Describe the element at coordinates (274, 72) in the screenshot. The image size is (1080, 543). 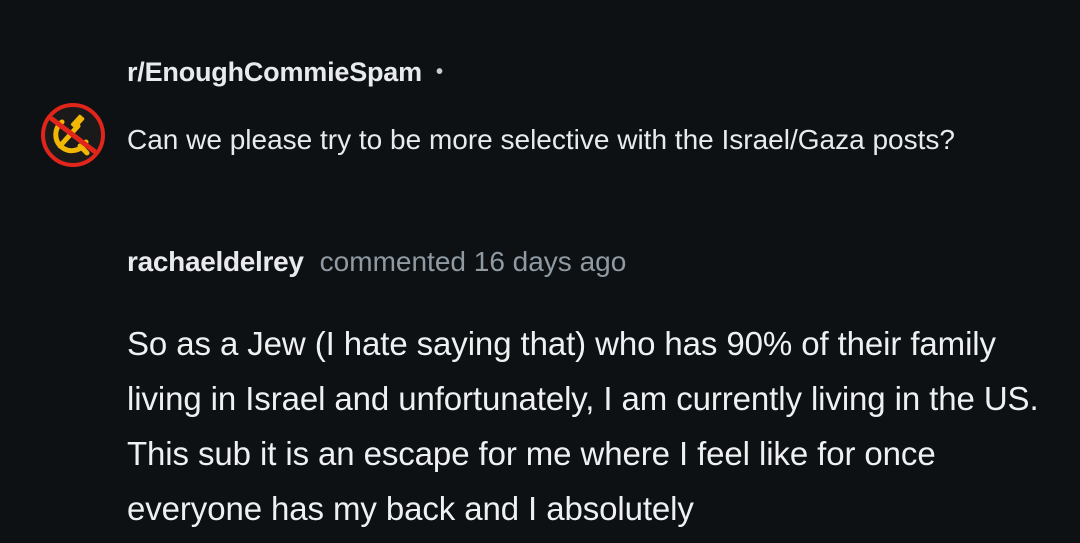
I see `subreddit-name: r/EnoughCommieSpam` at that location.